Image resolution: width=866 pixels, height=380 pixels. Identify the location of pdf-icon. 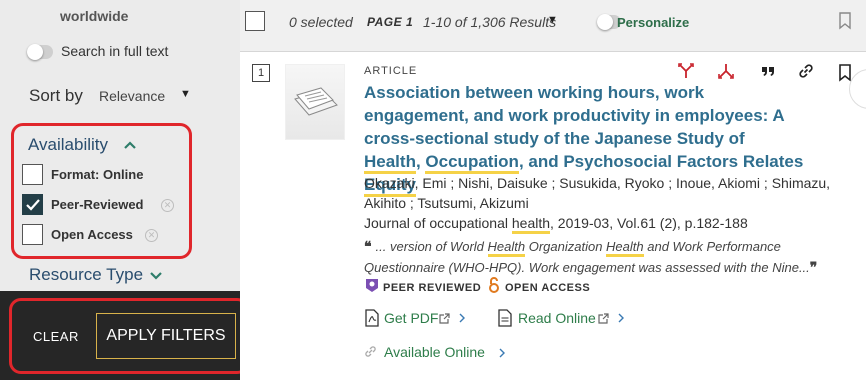
(372, 318).